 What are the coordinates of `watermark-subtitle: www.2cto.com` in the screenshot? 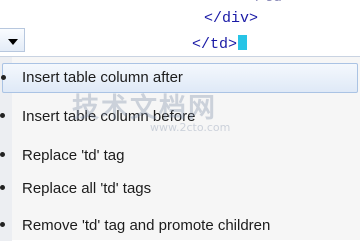 It's located at (190, 127).